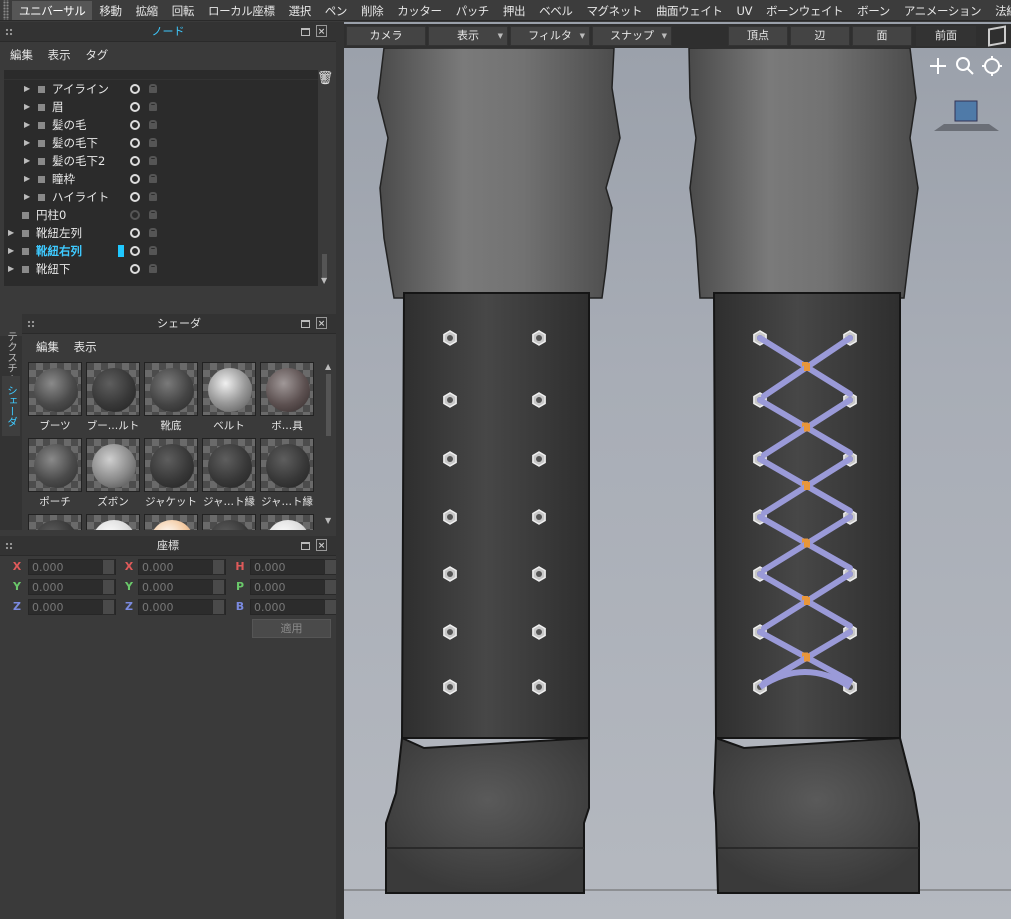 The width and height of the screenshot is (1011, 919). I want to click on apply-button: 適用, so click(291, 628).